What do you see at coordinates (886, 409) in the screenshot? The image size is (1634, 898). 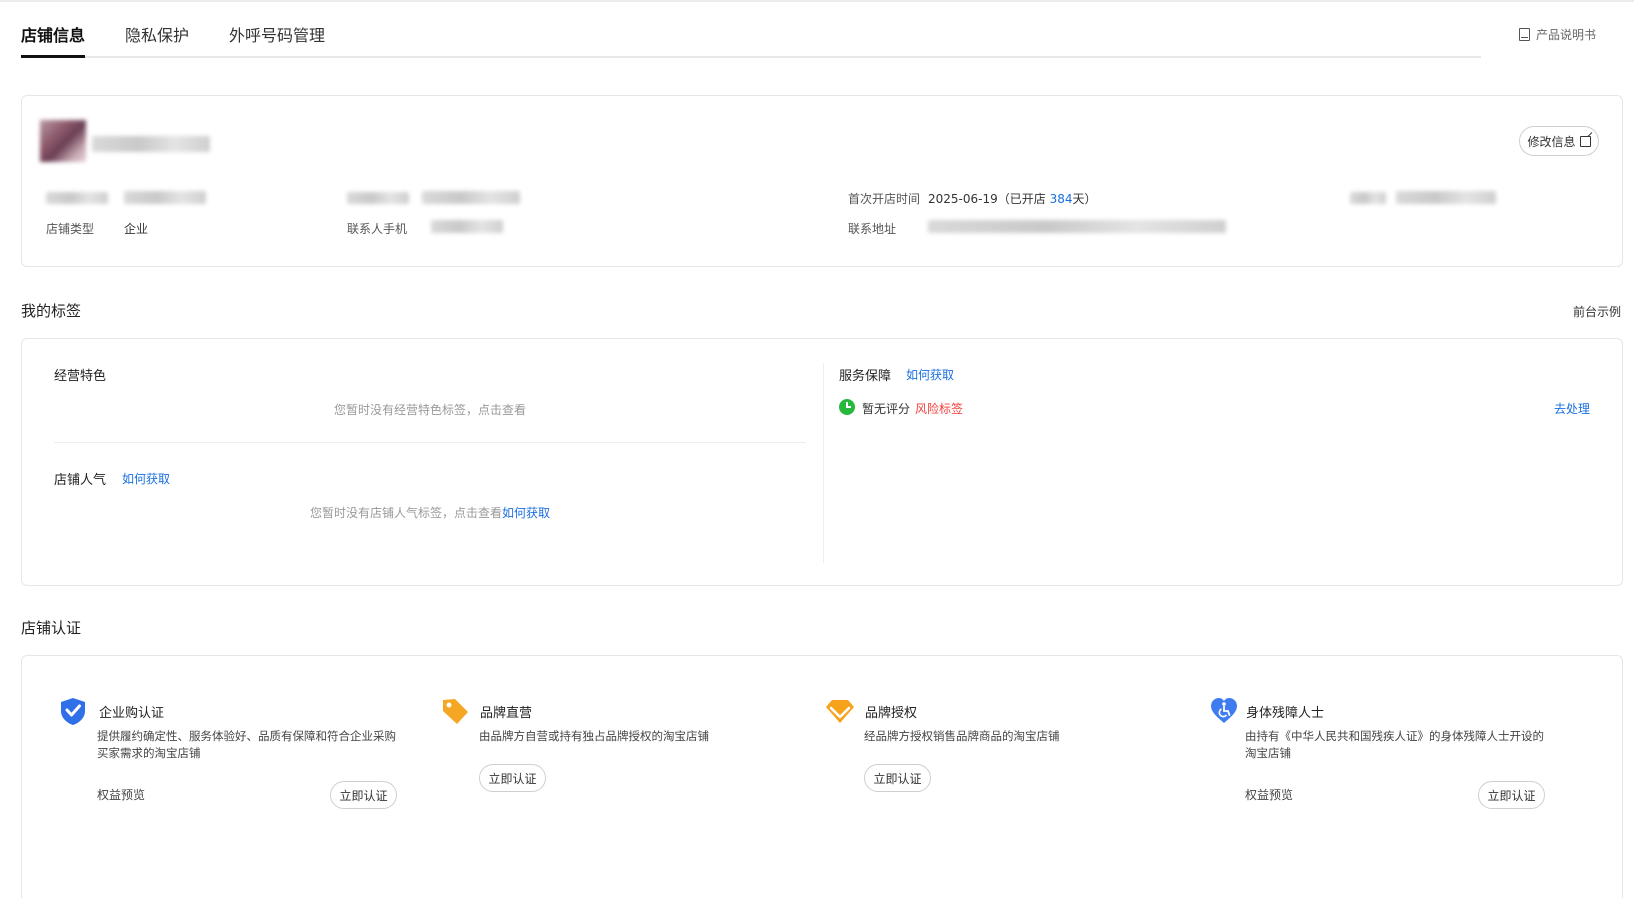 I see `no-score-text: 暂无评分` at bounding box center [886, 409].